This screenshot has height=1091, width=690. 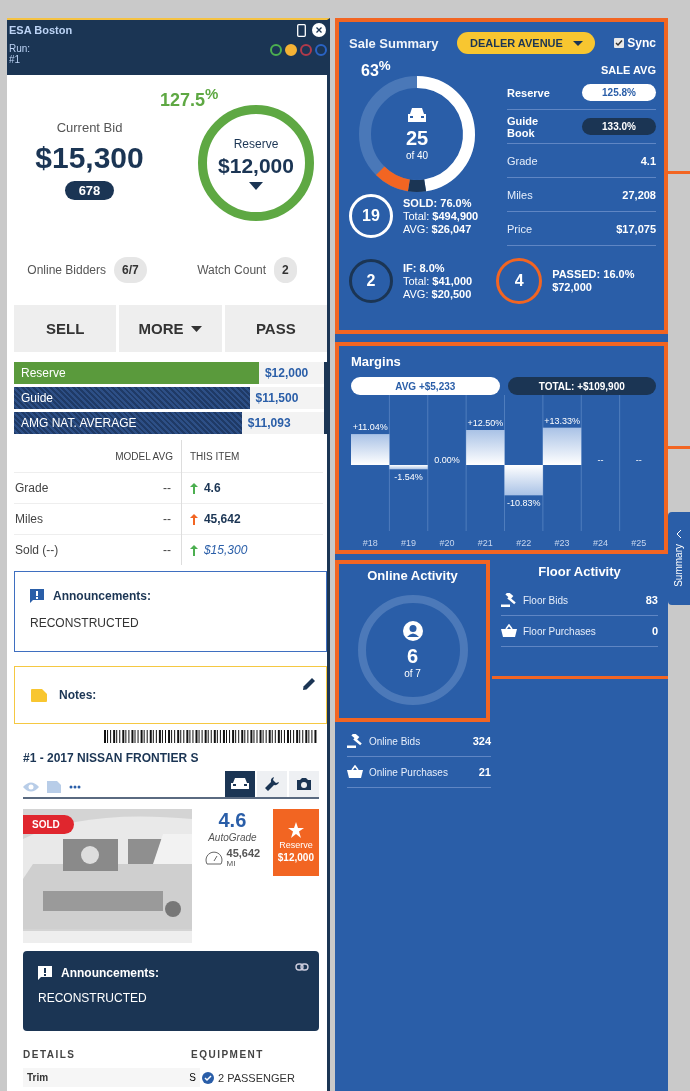 I want to click on price-bar: AMG NAT. AVERAGE, so click(x=128, y=423).